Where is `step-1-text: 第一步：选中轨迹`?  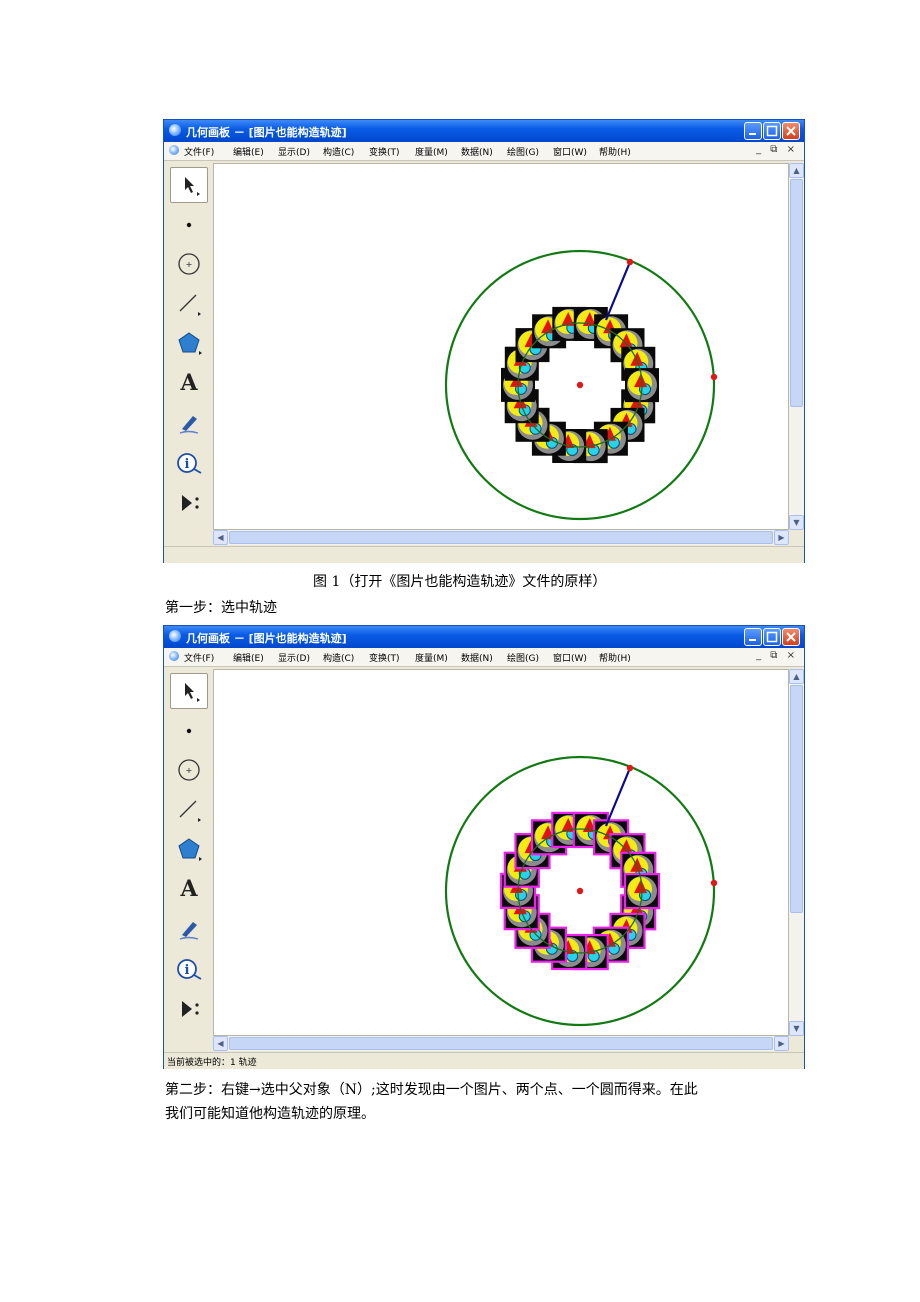 step-1-text: 第一步：选中轨迹 is located at coordinates (221, 608).